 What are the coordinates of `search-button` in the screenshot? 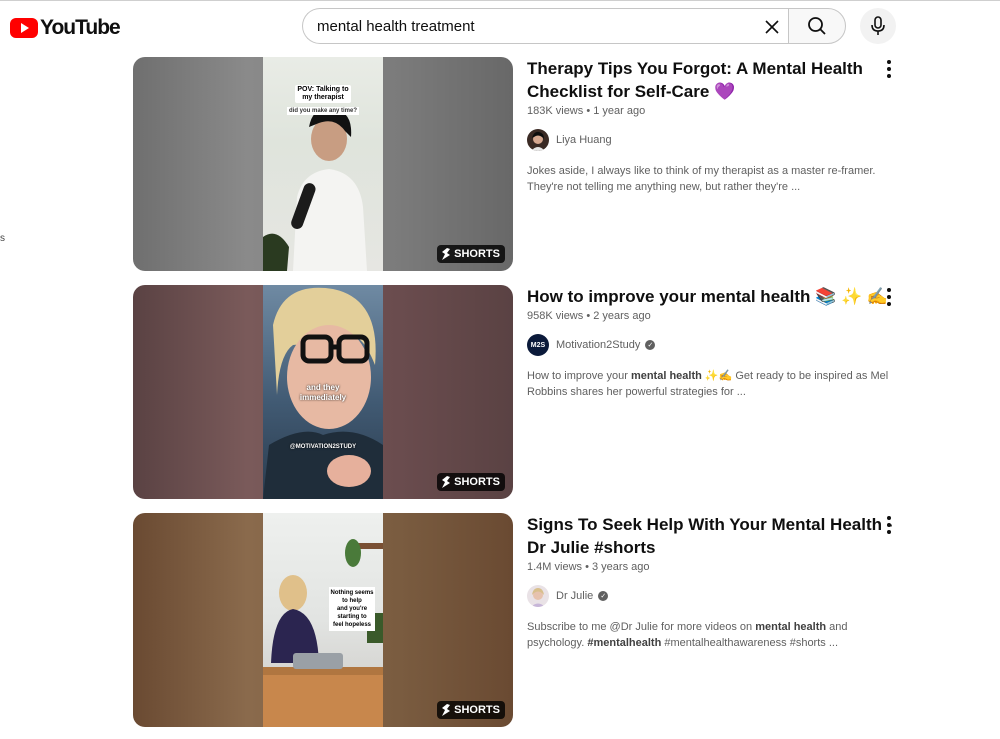 It's located at (817, 26).